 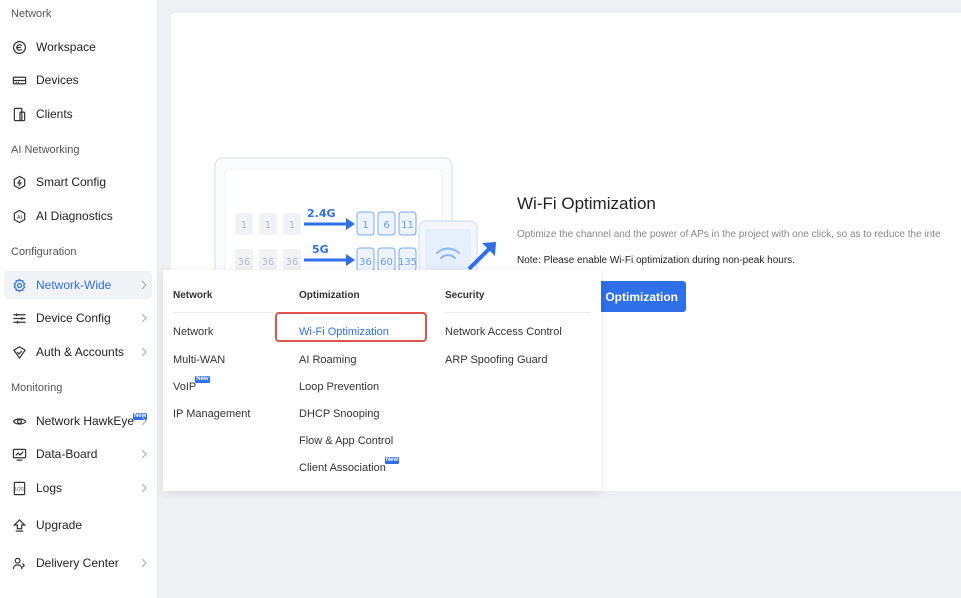 I want to click on menu-item-arp-spoofing-guard: ARP Spoofing Guard, so click(x=496, y=360).